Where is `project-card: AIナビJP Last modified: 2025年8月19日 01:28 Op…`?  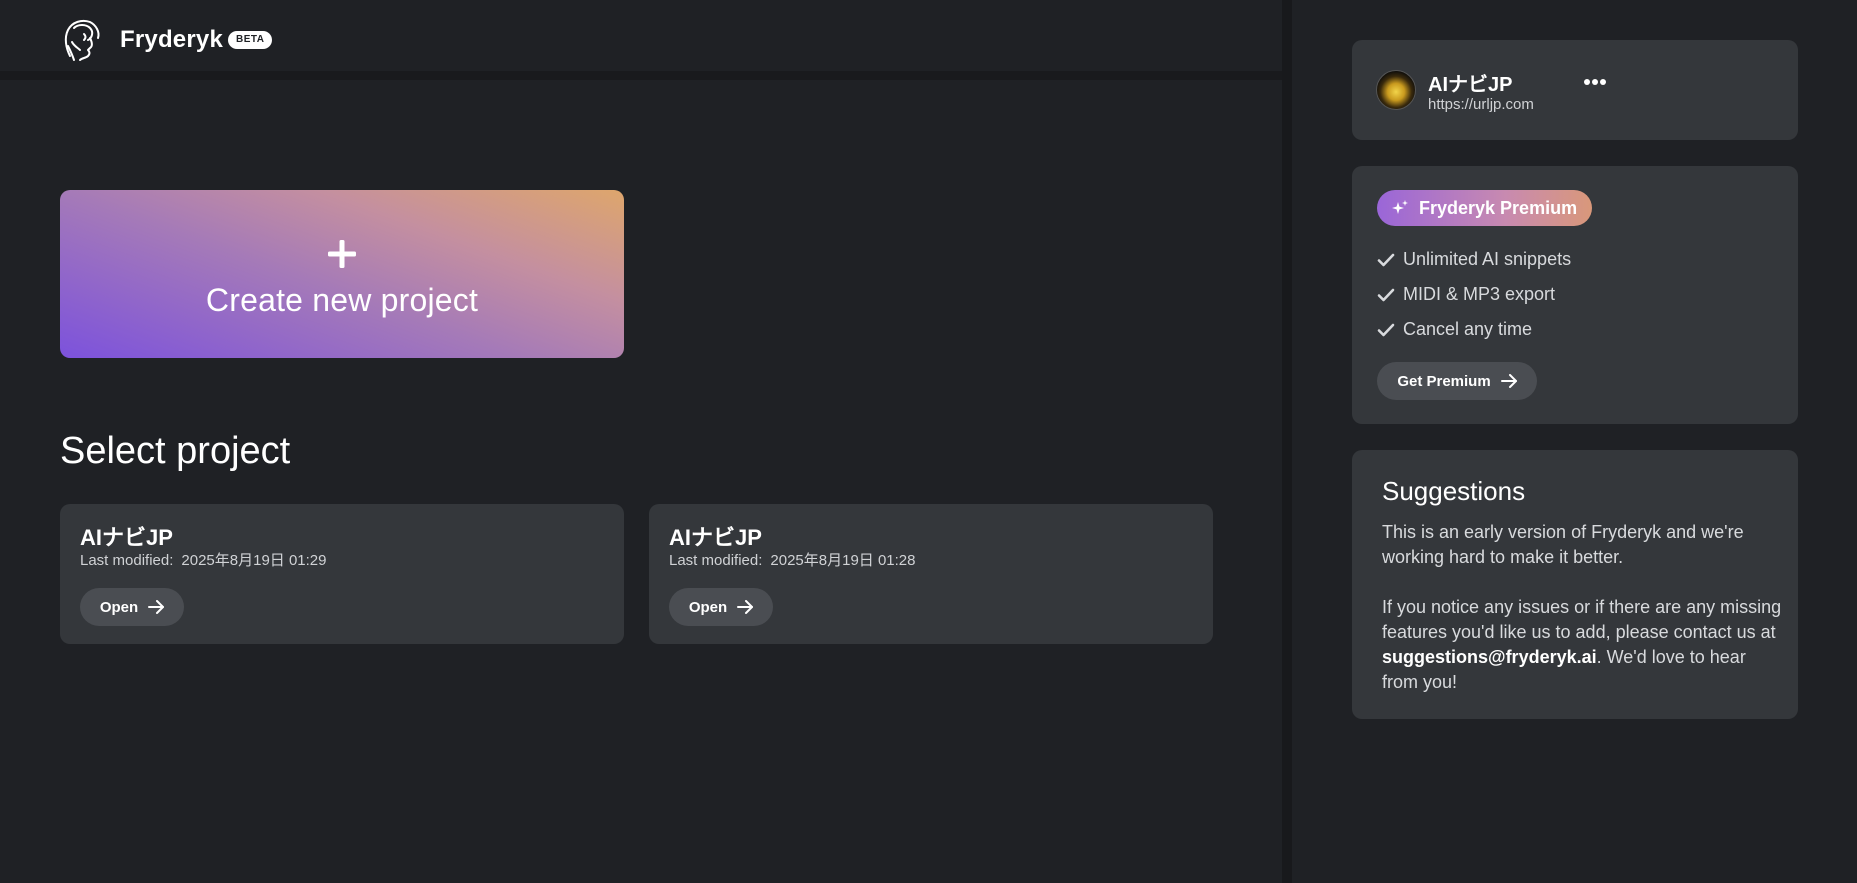 project-card: AIナビJP Last modified: 2025年8月19日 01:28 Op… is located at coordinates (931, 574).